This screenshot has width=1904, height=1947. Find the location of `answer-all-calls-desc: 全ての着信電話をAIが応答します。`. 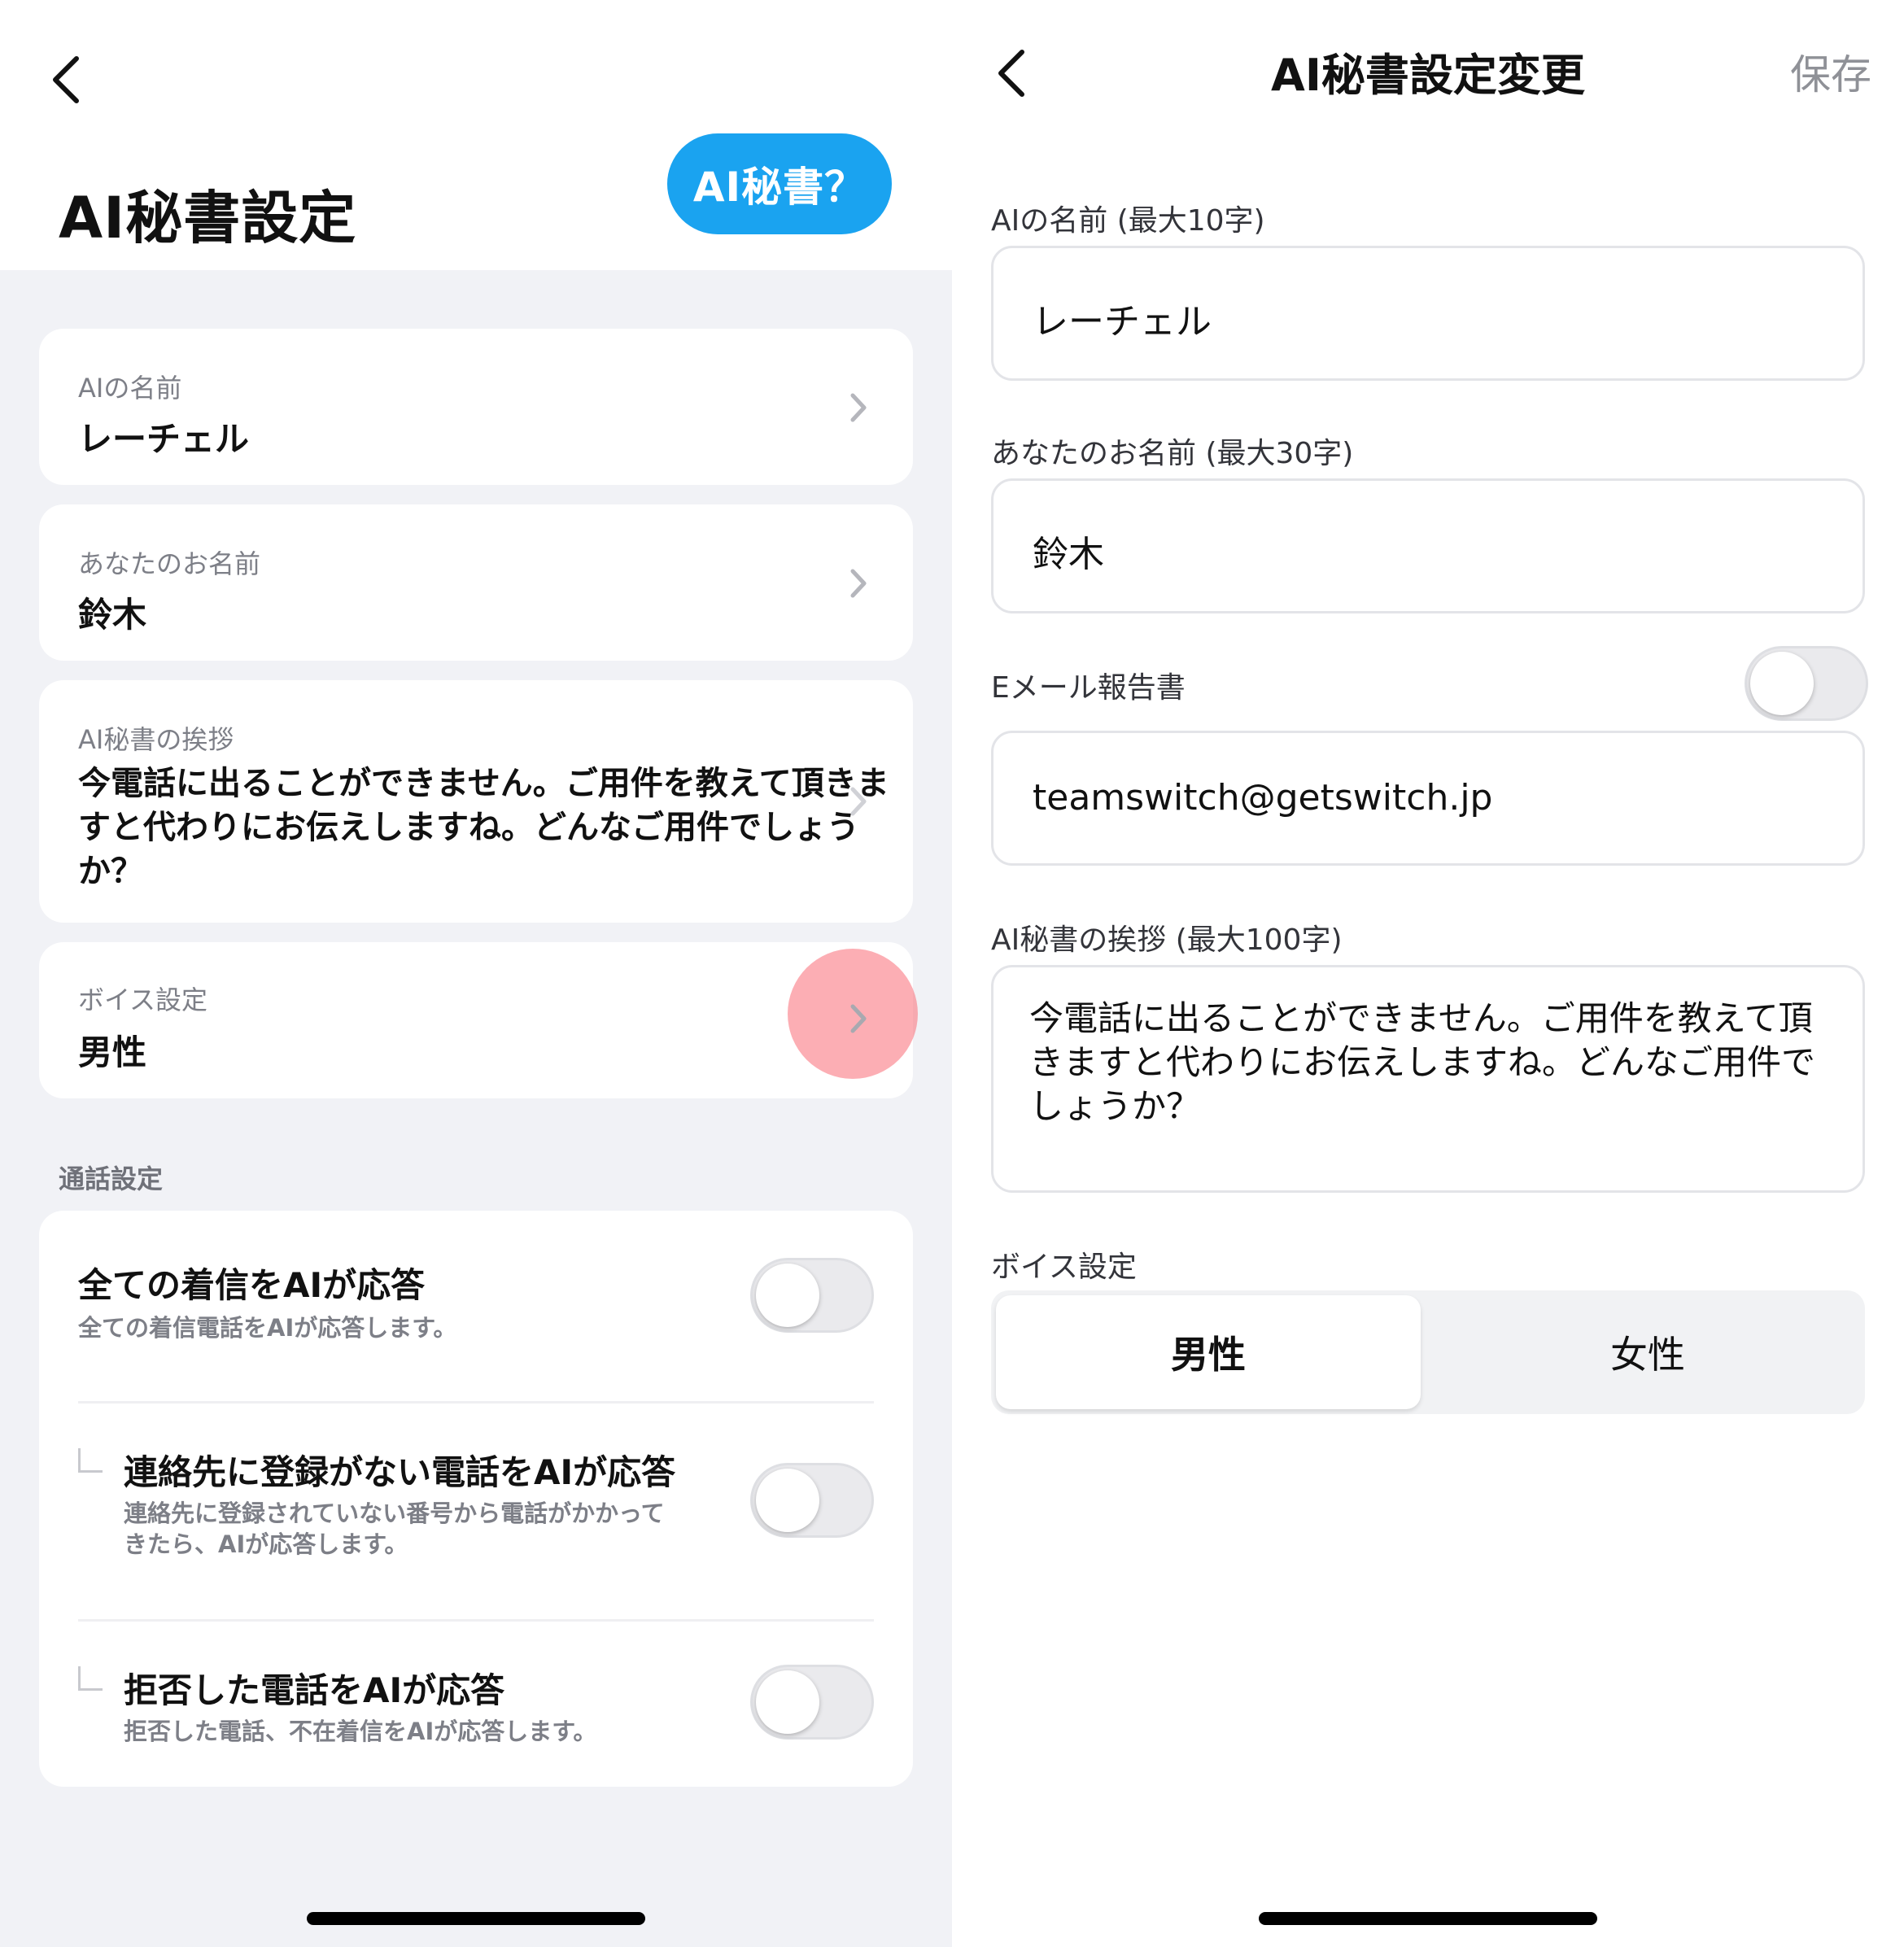

answer-all-calls-desc: 全ての着信電話をAIが応答します。 is located at coordinates (268, 1328).